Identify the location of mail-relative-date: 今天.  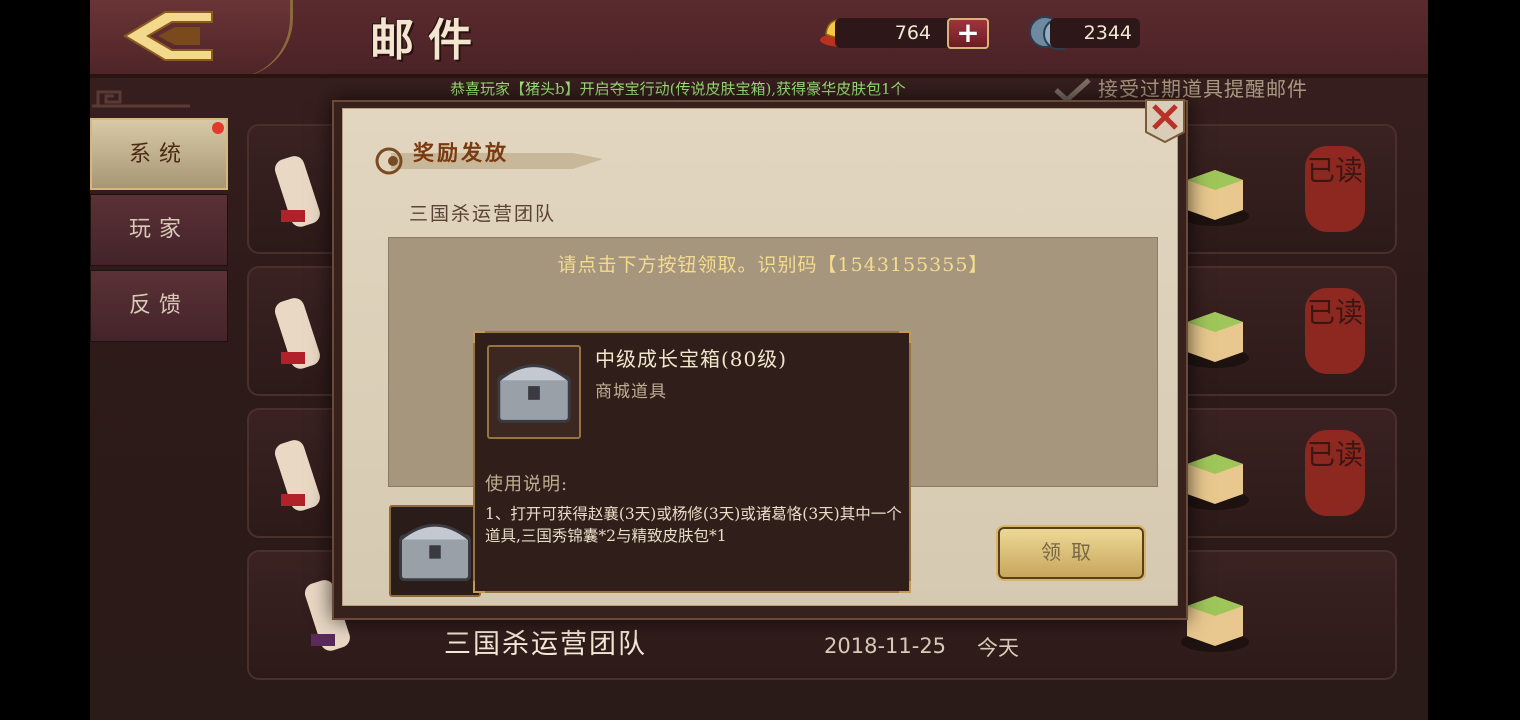
(998, 648).